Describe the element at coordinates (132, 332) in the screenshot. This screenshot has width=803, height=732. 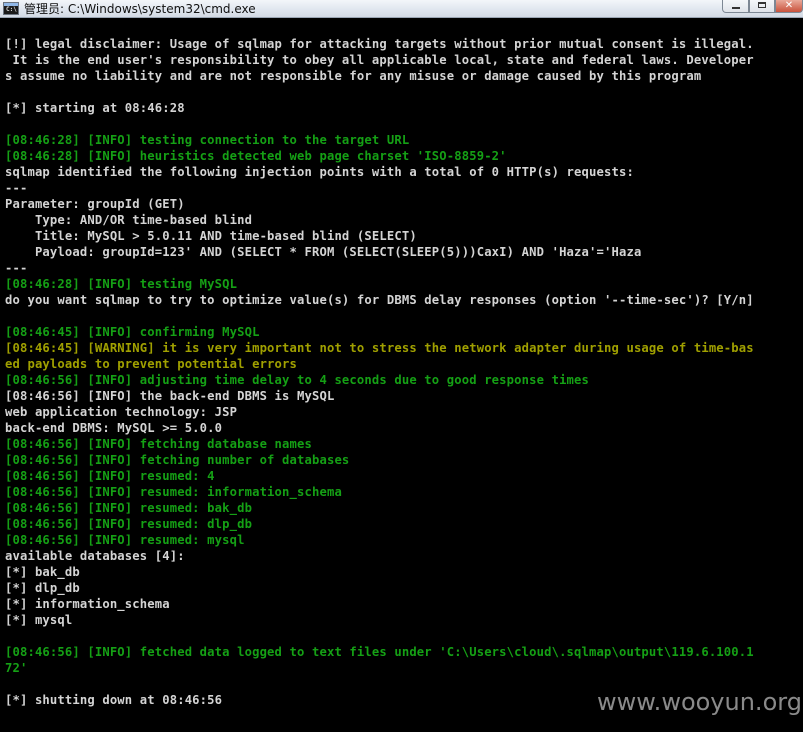
I see `console-line: [08:46:45] [INFO] confirming MySQL` at that location.